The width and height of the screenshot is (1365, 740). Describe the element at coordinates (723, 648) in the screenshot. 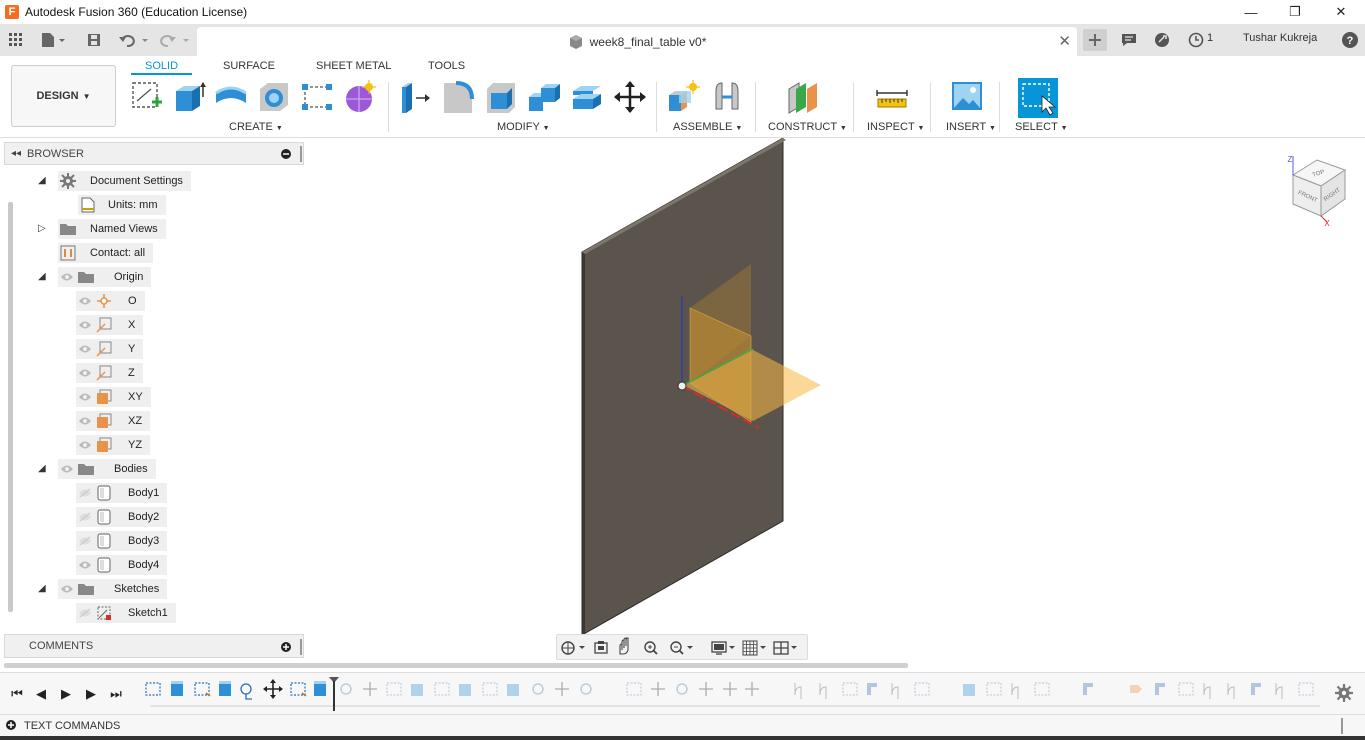

I see `display-settings-icon` at that location.